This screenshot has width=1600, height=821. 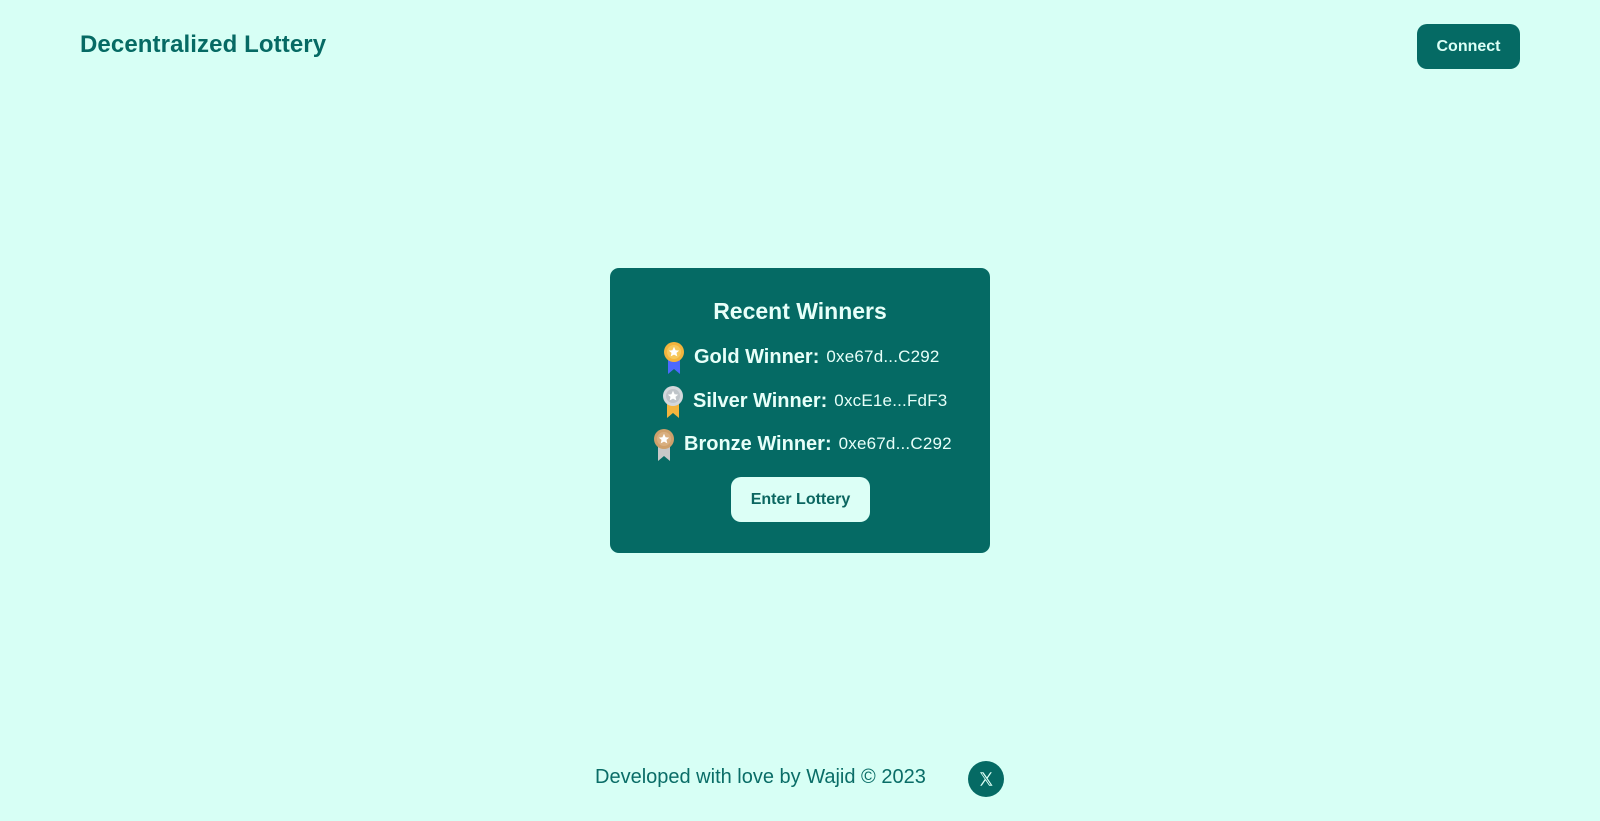 I want to click on silver-winner-label: Silver Winner:, so click(x=760, y=400).